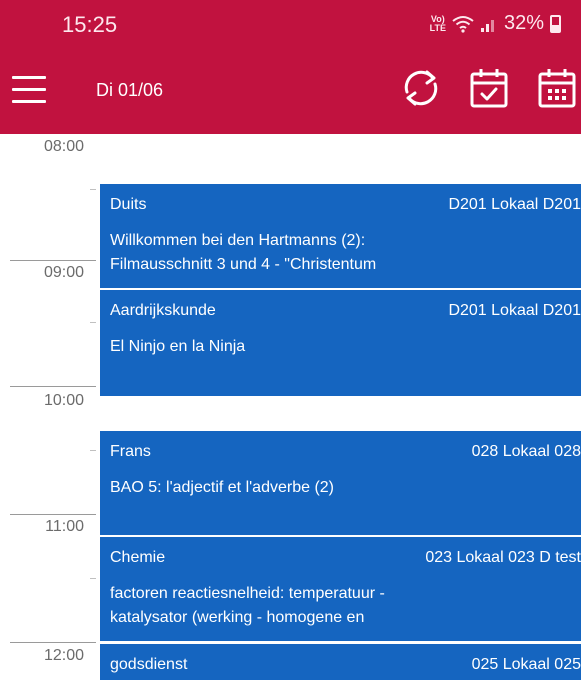 The height and width of the screenshot is (680, 581). What do you see at coordinates (487, 25) in the screenshot?
I see `signal-icon` at bounding box center [487, 25].